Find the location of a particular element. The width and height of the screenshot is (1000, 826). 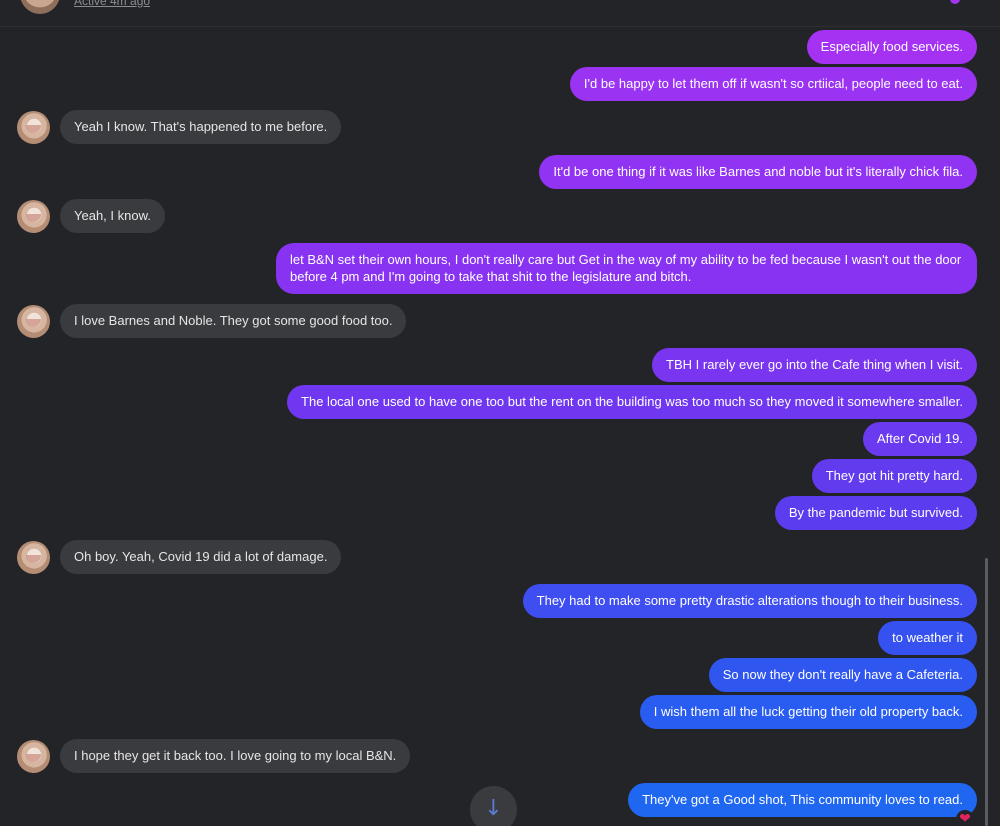

outgoing-message: After Covid 19. is located at coordinates (920, 439).